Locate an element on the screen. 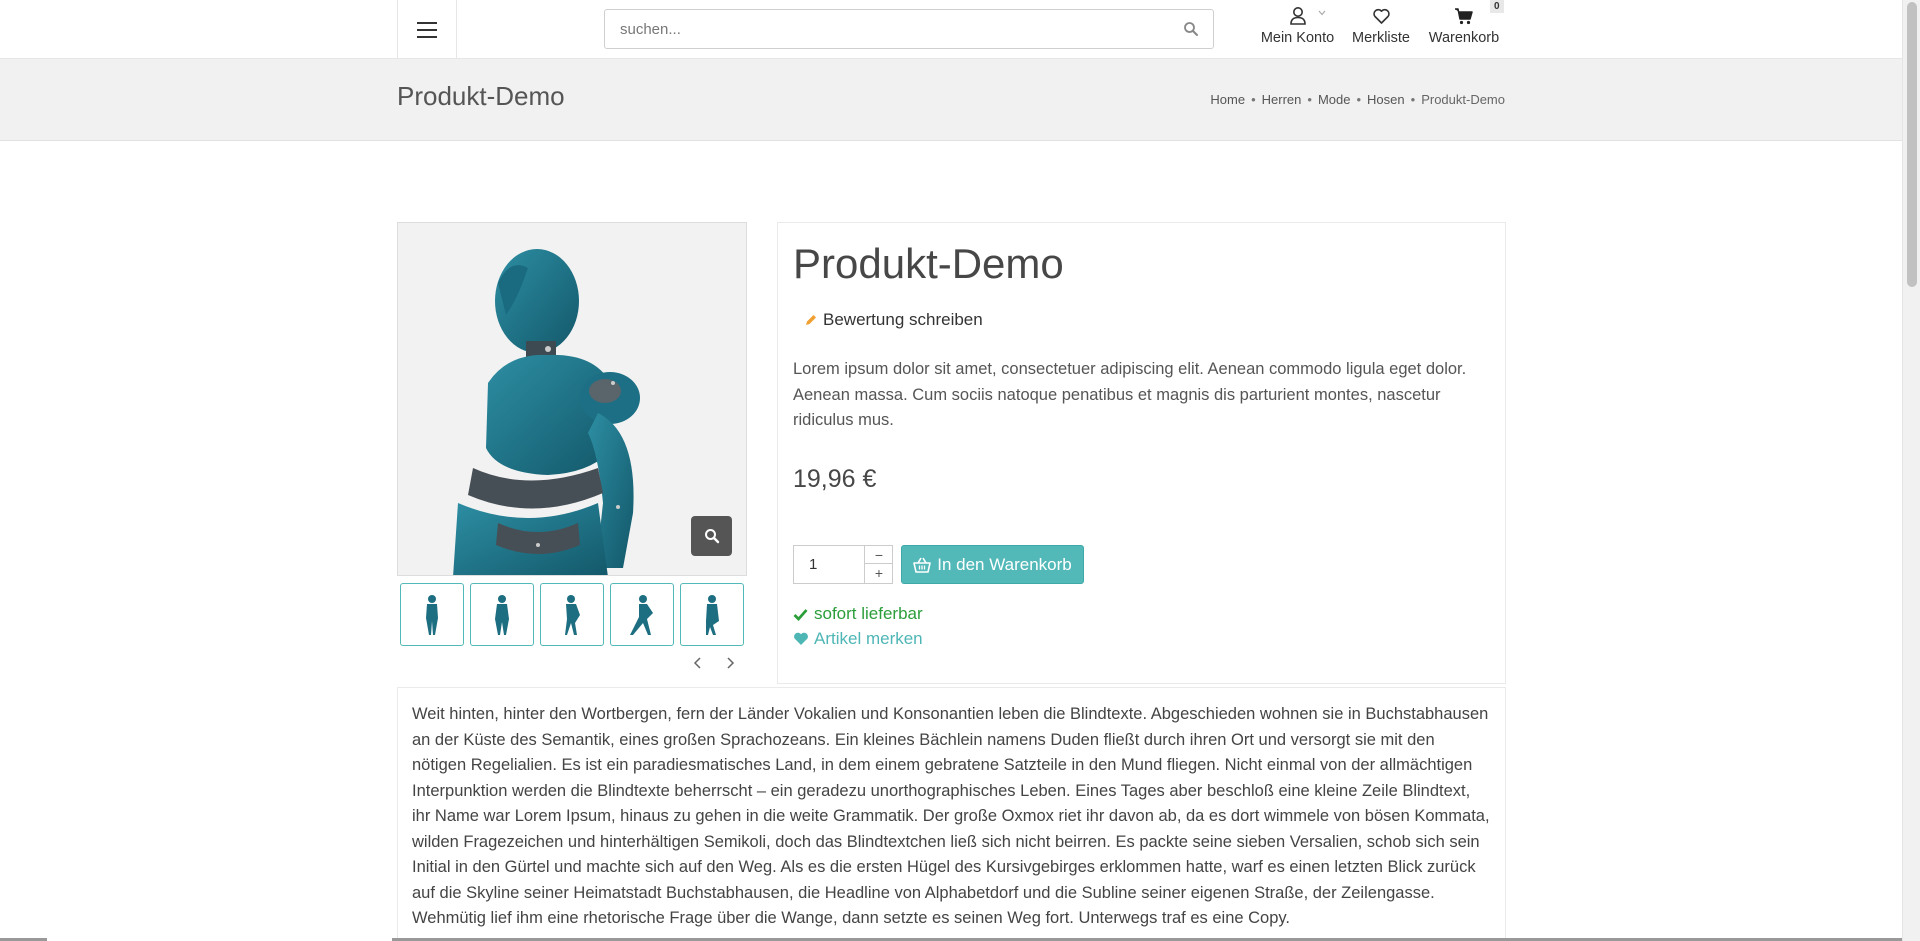 The width and height of the screenshot is (1920, 941). add-to-cart-label: In den Warenkorb is located at coordinates (1004, 564).